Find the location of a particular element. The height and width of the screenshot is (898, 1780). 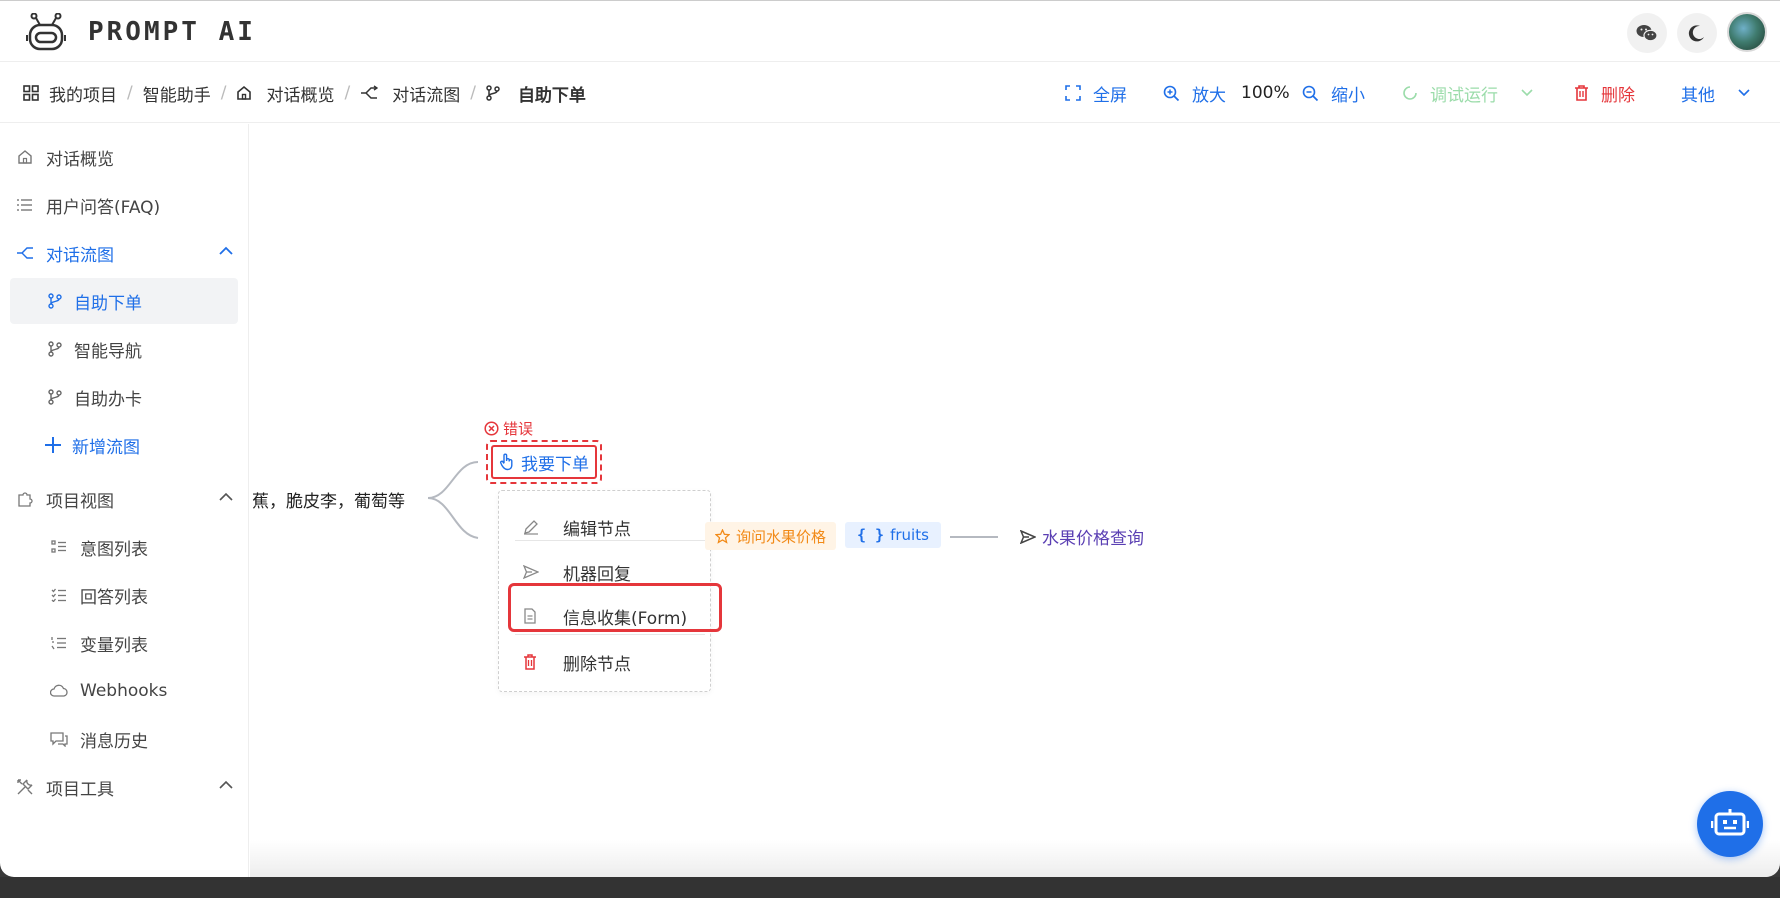

braces-icon: { } is located at coordinates (871, 535).